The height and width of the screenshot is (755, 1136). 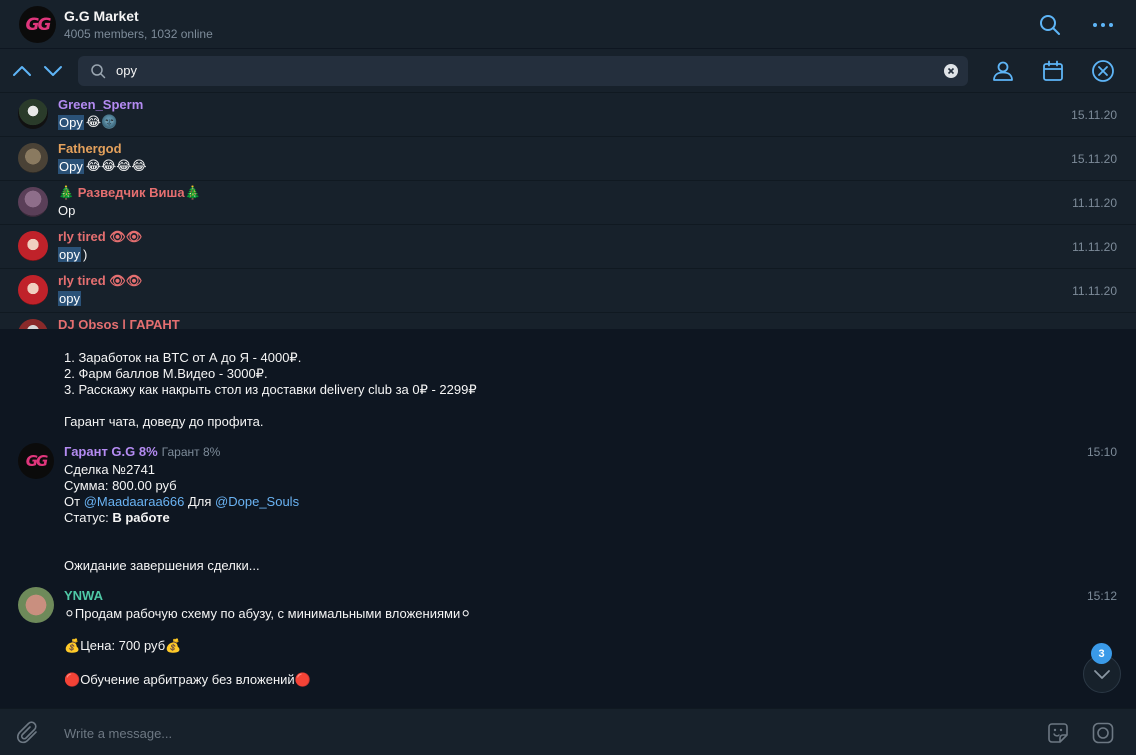 What do you see at coordinates (1003, 71) in the screenshot?
I see `search-by-member-icon` at bounding box center [1003, 71].